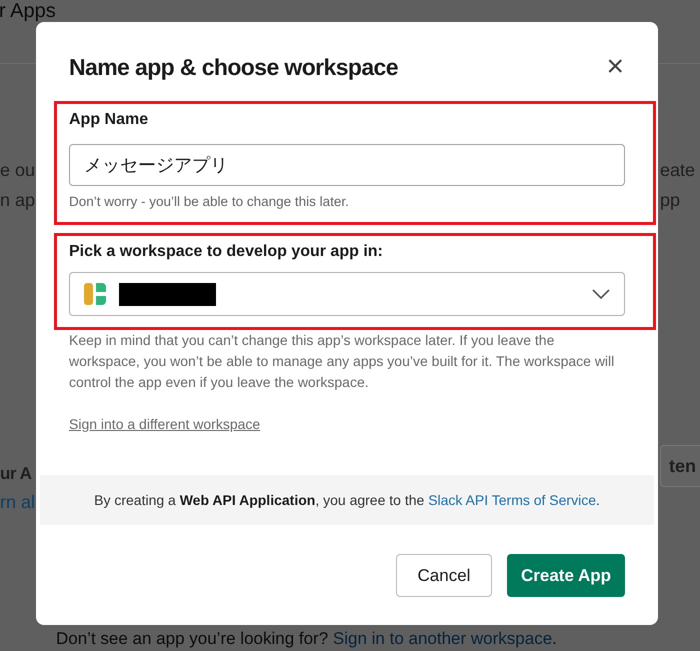 Image resolution: width=700 pixels, height=651 pixels. What do you see at coordinates (209, 202) in the screenshot?
I see `hint-text: Don’t worry - you’ll be able to change this later.` at bounding box center [209, 202].